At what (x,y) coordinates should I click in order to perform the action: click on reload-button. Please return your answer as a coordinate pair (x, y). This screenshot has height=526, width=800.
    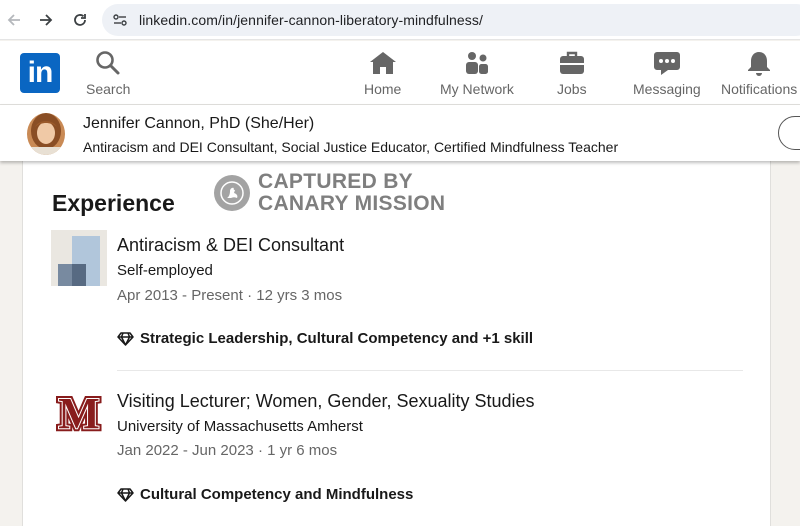
    Looking at the image, I should click on (80, 20).